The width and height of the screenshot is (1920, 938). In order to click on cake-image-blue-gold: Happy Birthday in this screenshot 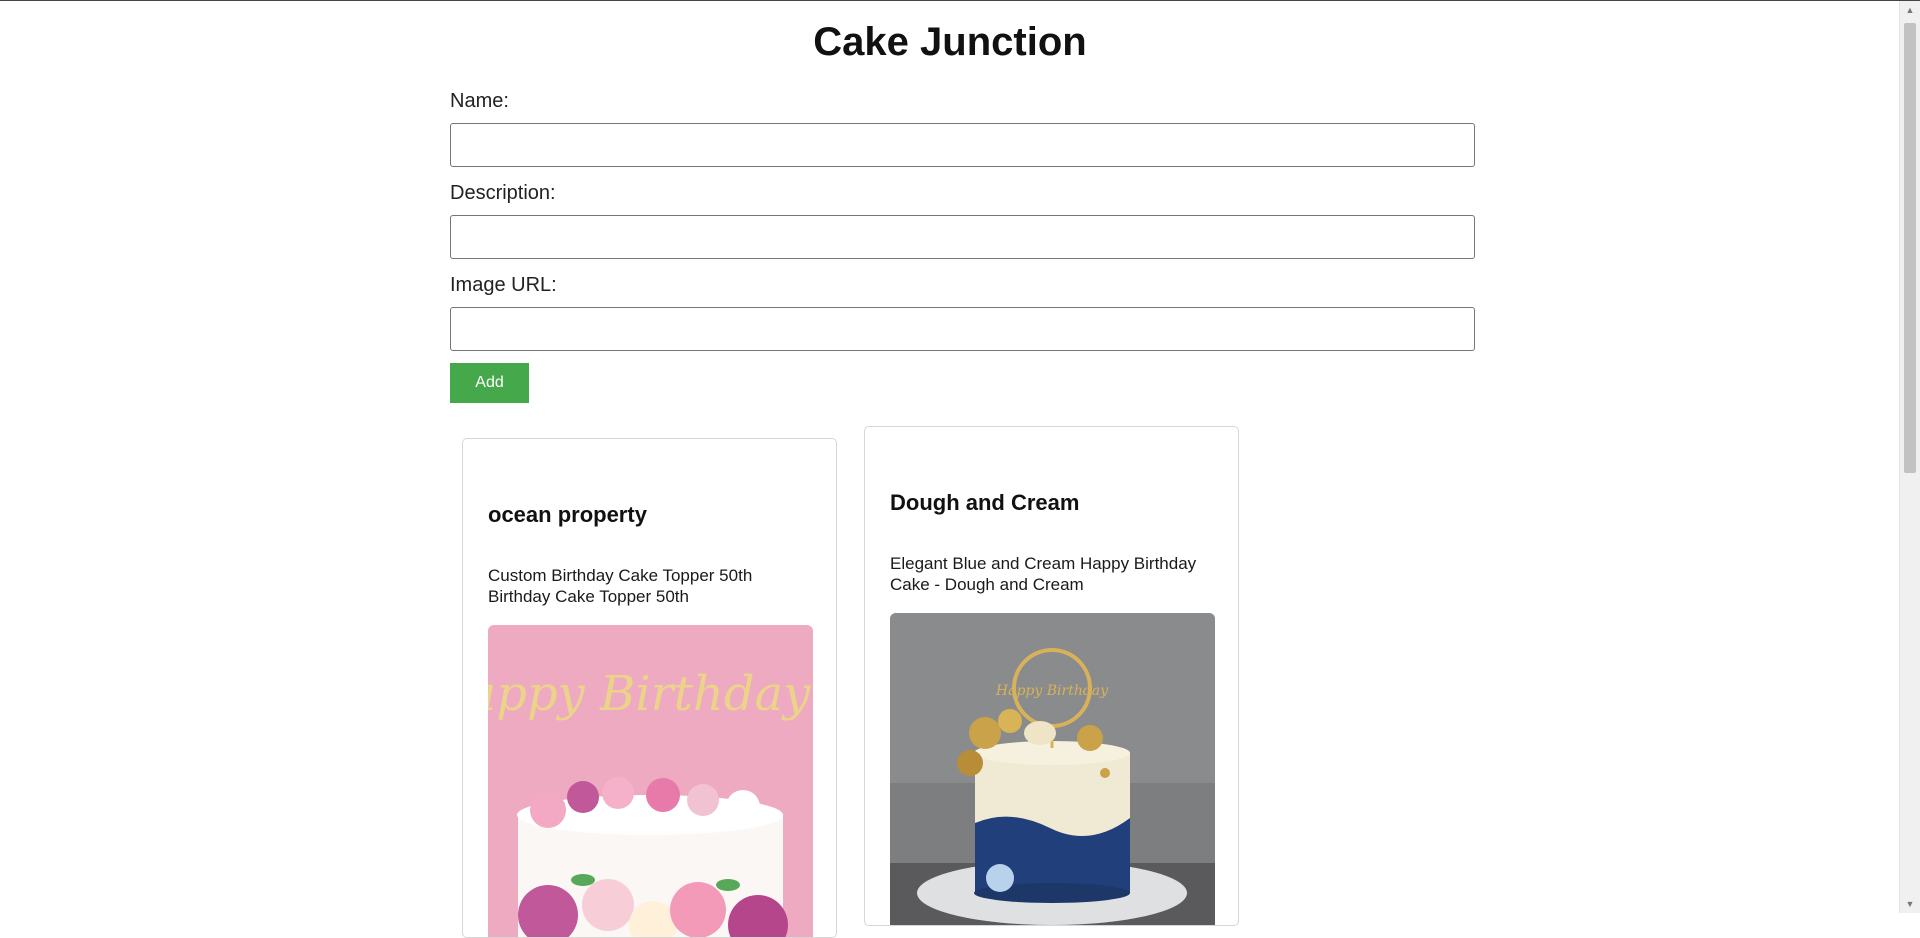, I will do `click(1052, 769)`.